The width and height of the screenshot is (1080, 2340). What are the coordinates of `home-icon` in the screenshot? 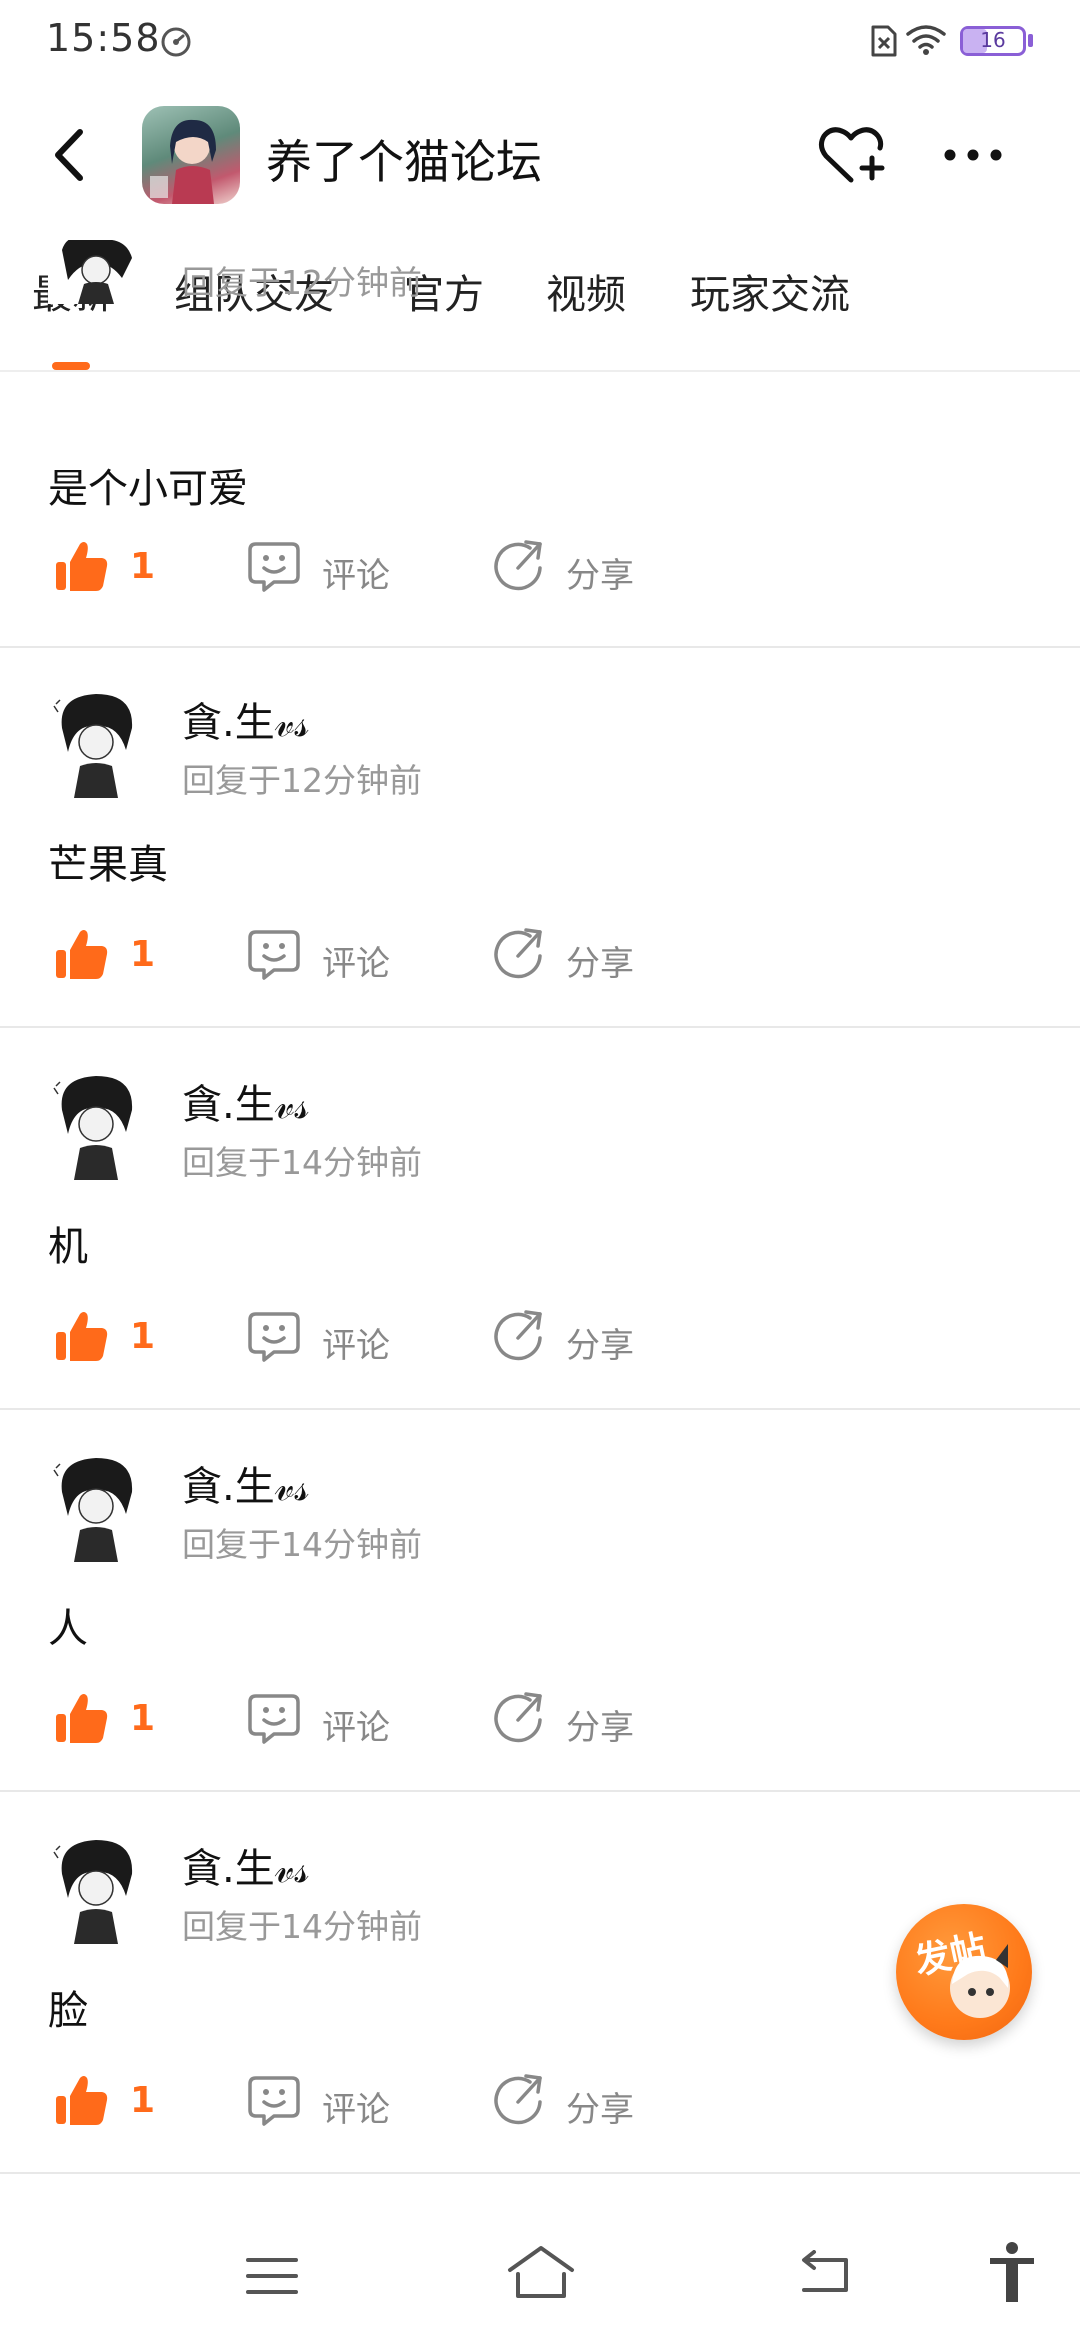 It's located at (541, 2272).